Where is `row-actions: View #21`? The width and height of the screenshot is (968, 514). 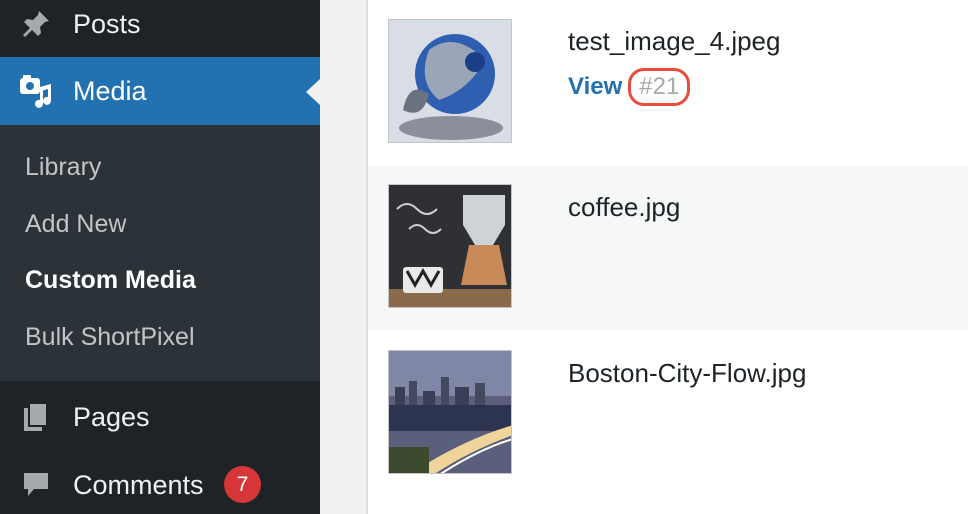
row-actions: View #21 is located at coordinates (629, 87).